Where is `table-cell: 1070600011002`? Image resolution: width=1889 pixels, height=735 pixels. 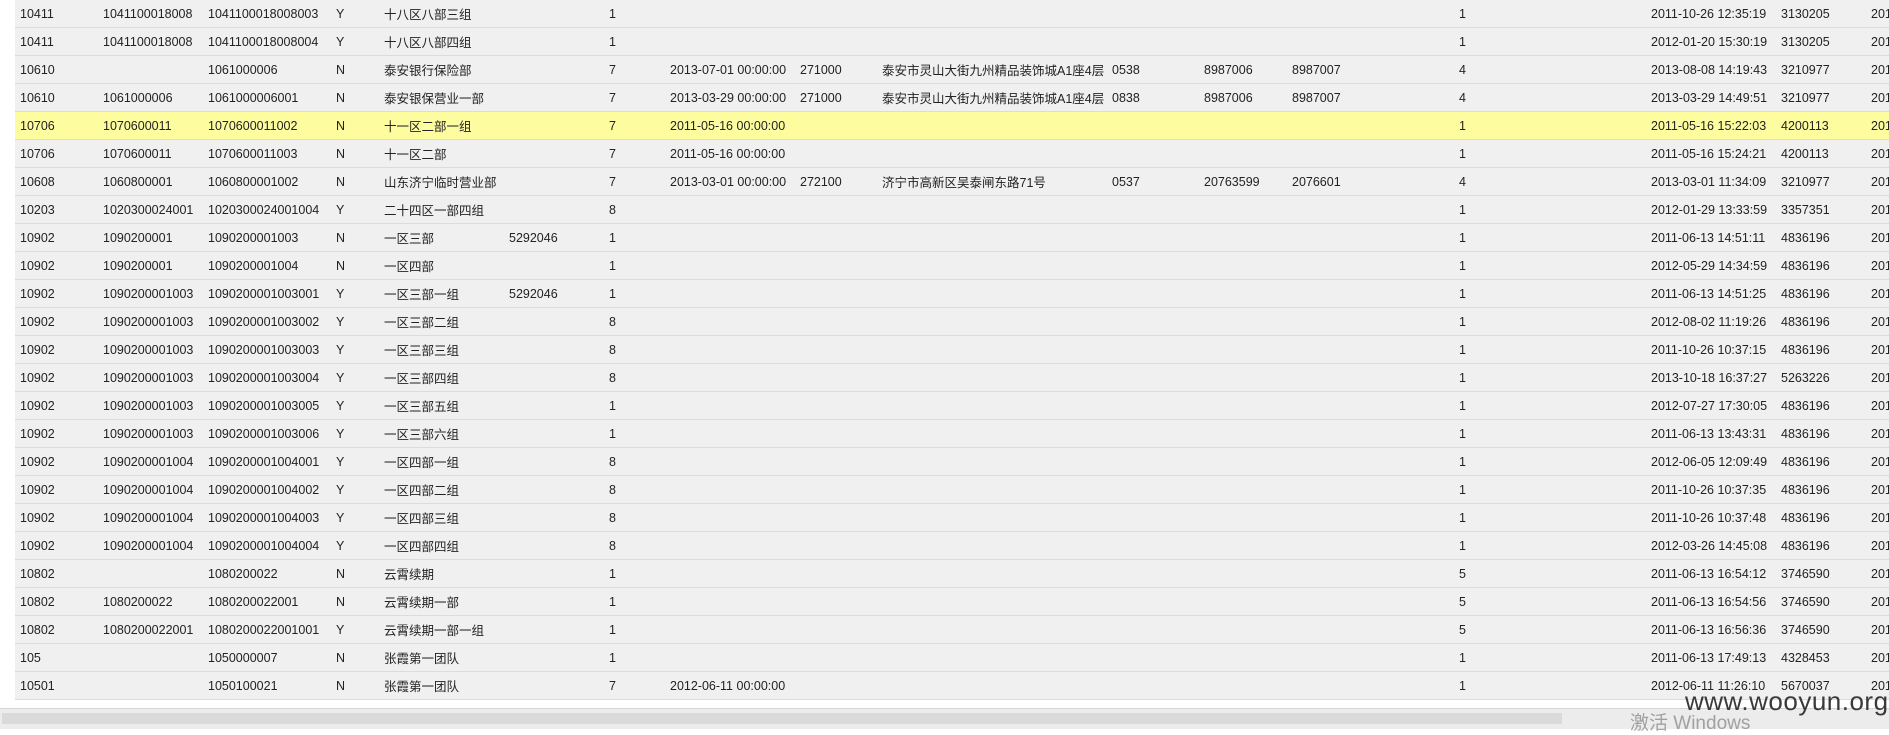
table-cell: 1070600011002 is located at coordinates (267, 125).